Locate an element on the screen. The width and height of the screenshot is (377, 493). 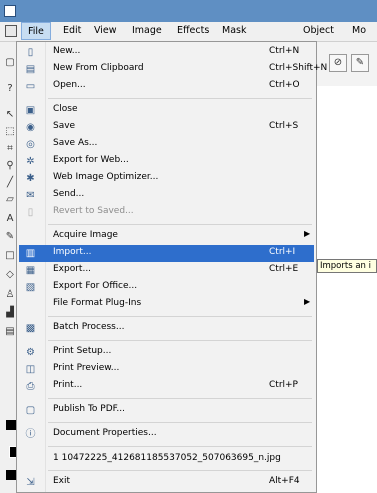
foreground-color-swatch is located at coordinates (11, 425).